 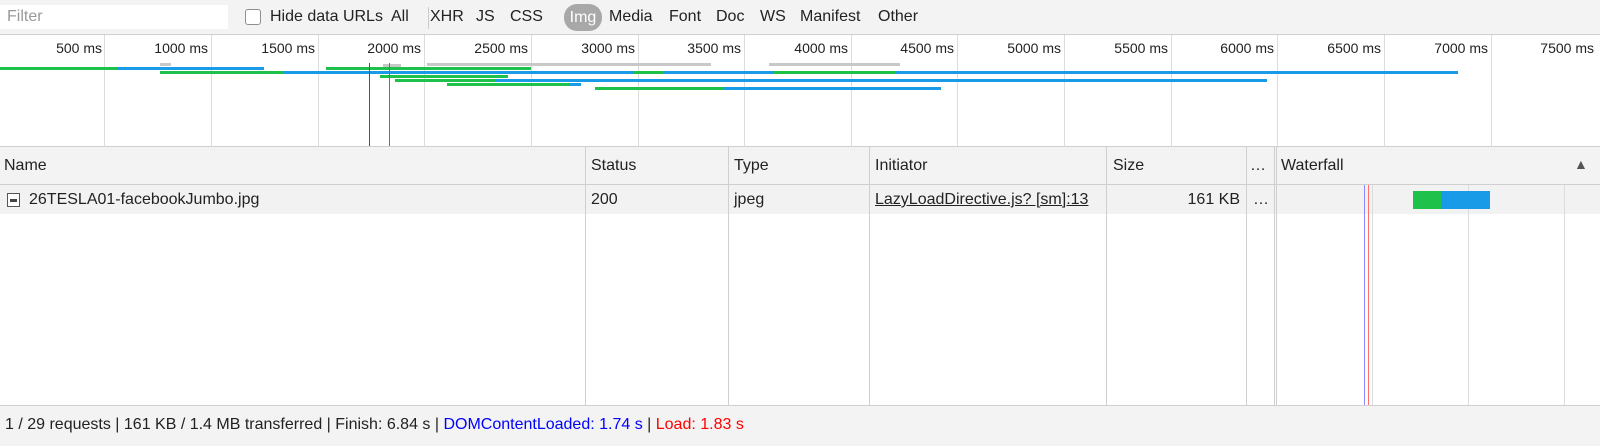 What do you see at coordinates (1141, 48) in the screenshot?
I see `overview-tick-label: 5500 ms` at bounding box center [1141, 48].